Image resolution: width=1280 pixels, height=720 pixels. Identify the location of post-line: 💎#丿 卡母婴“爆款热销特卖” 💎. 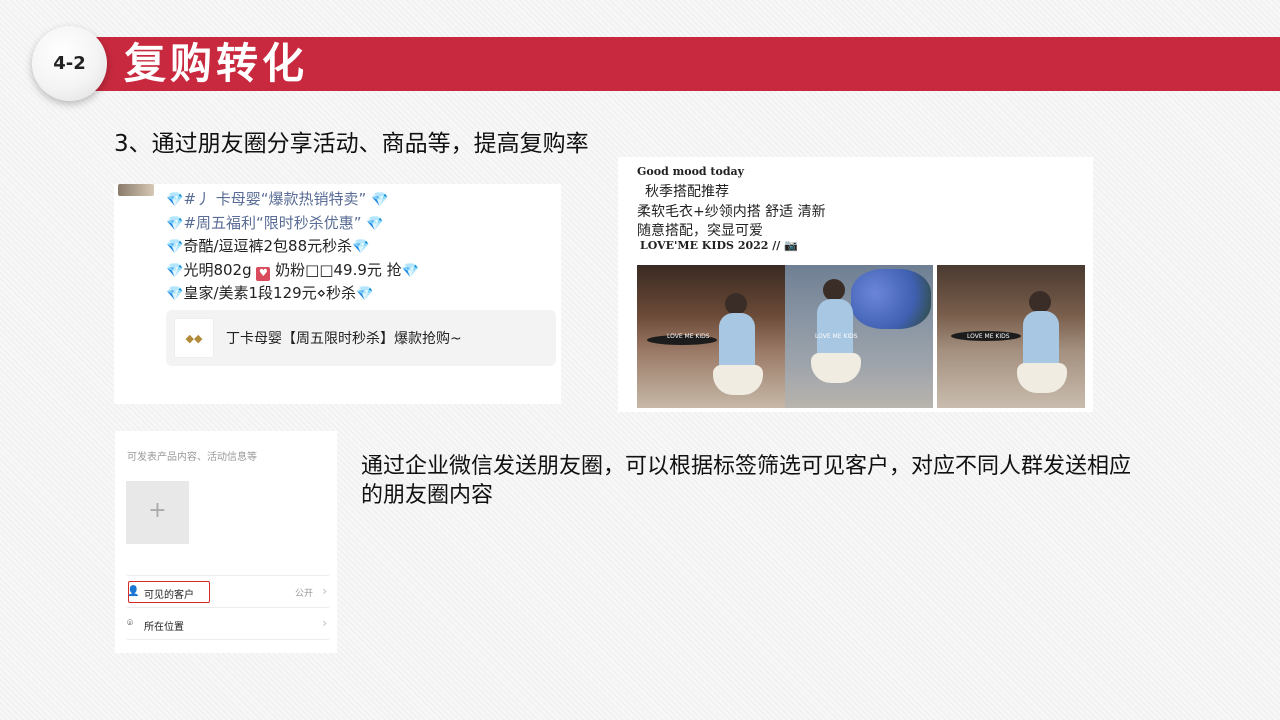
(292, 200).